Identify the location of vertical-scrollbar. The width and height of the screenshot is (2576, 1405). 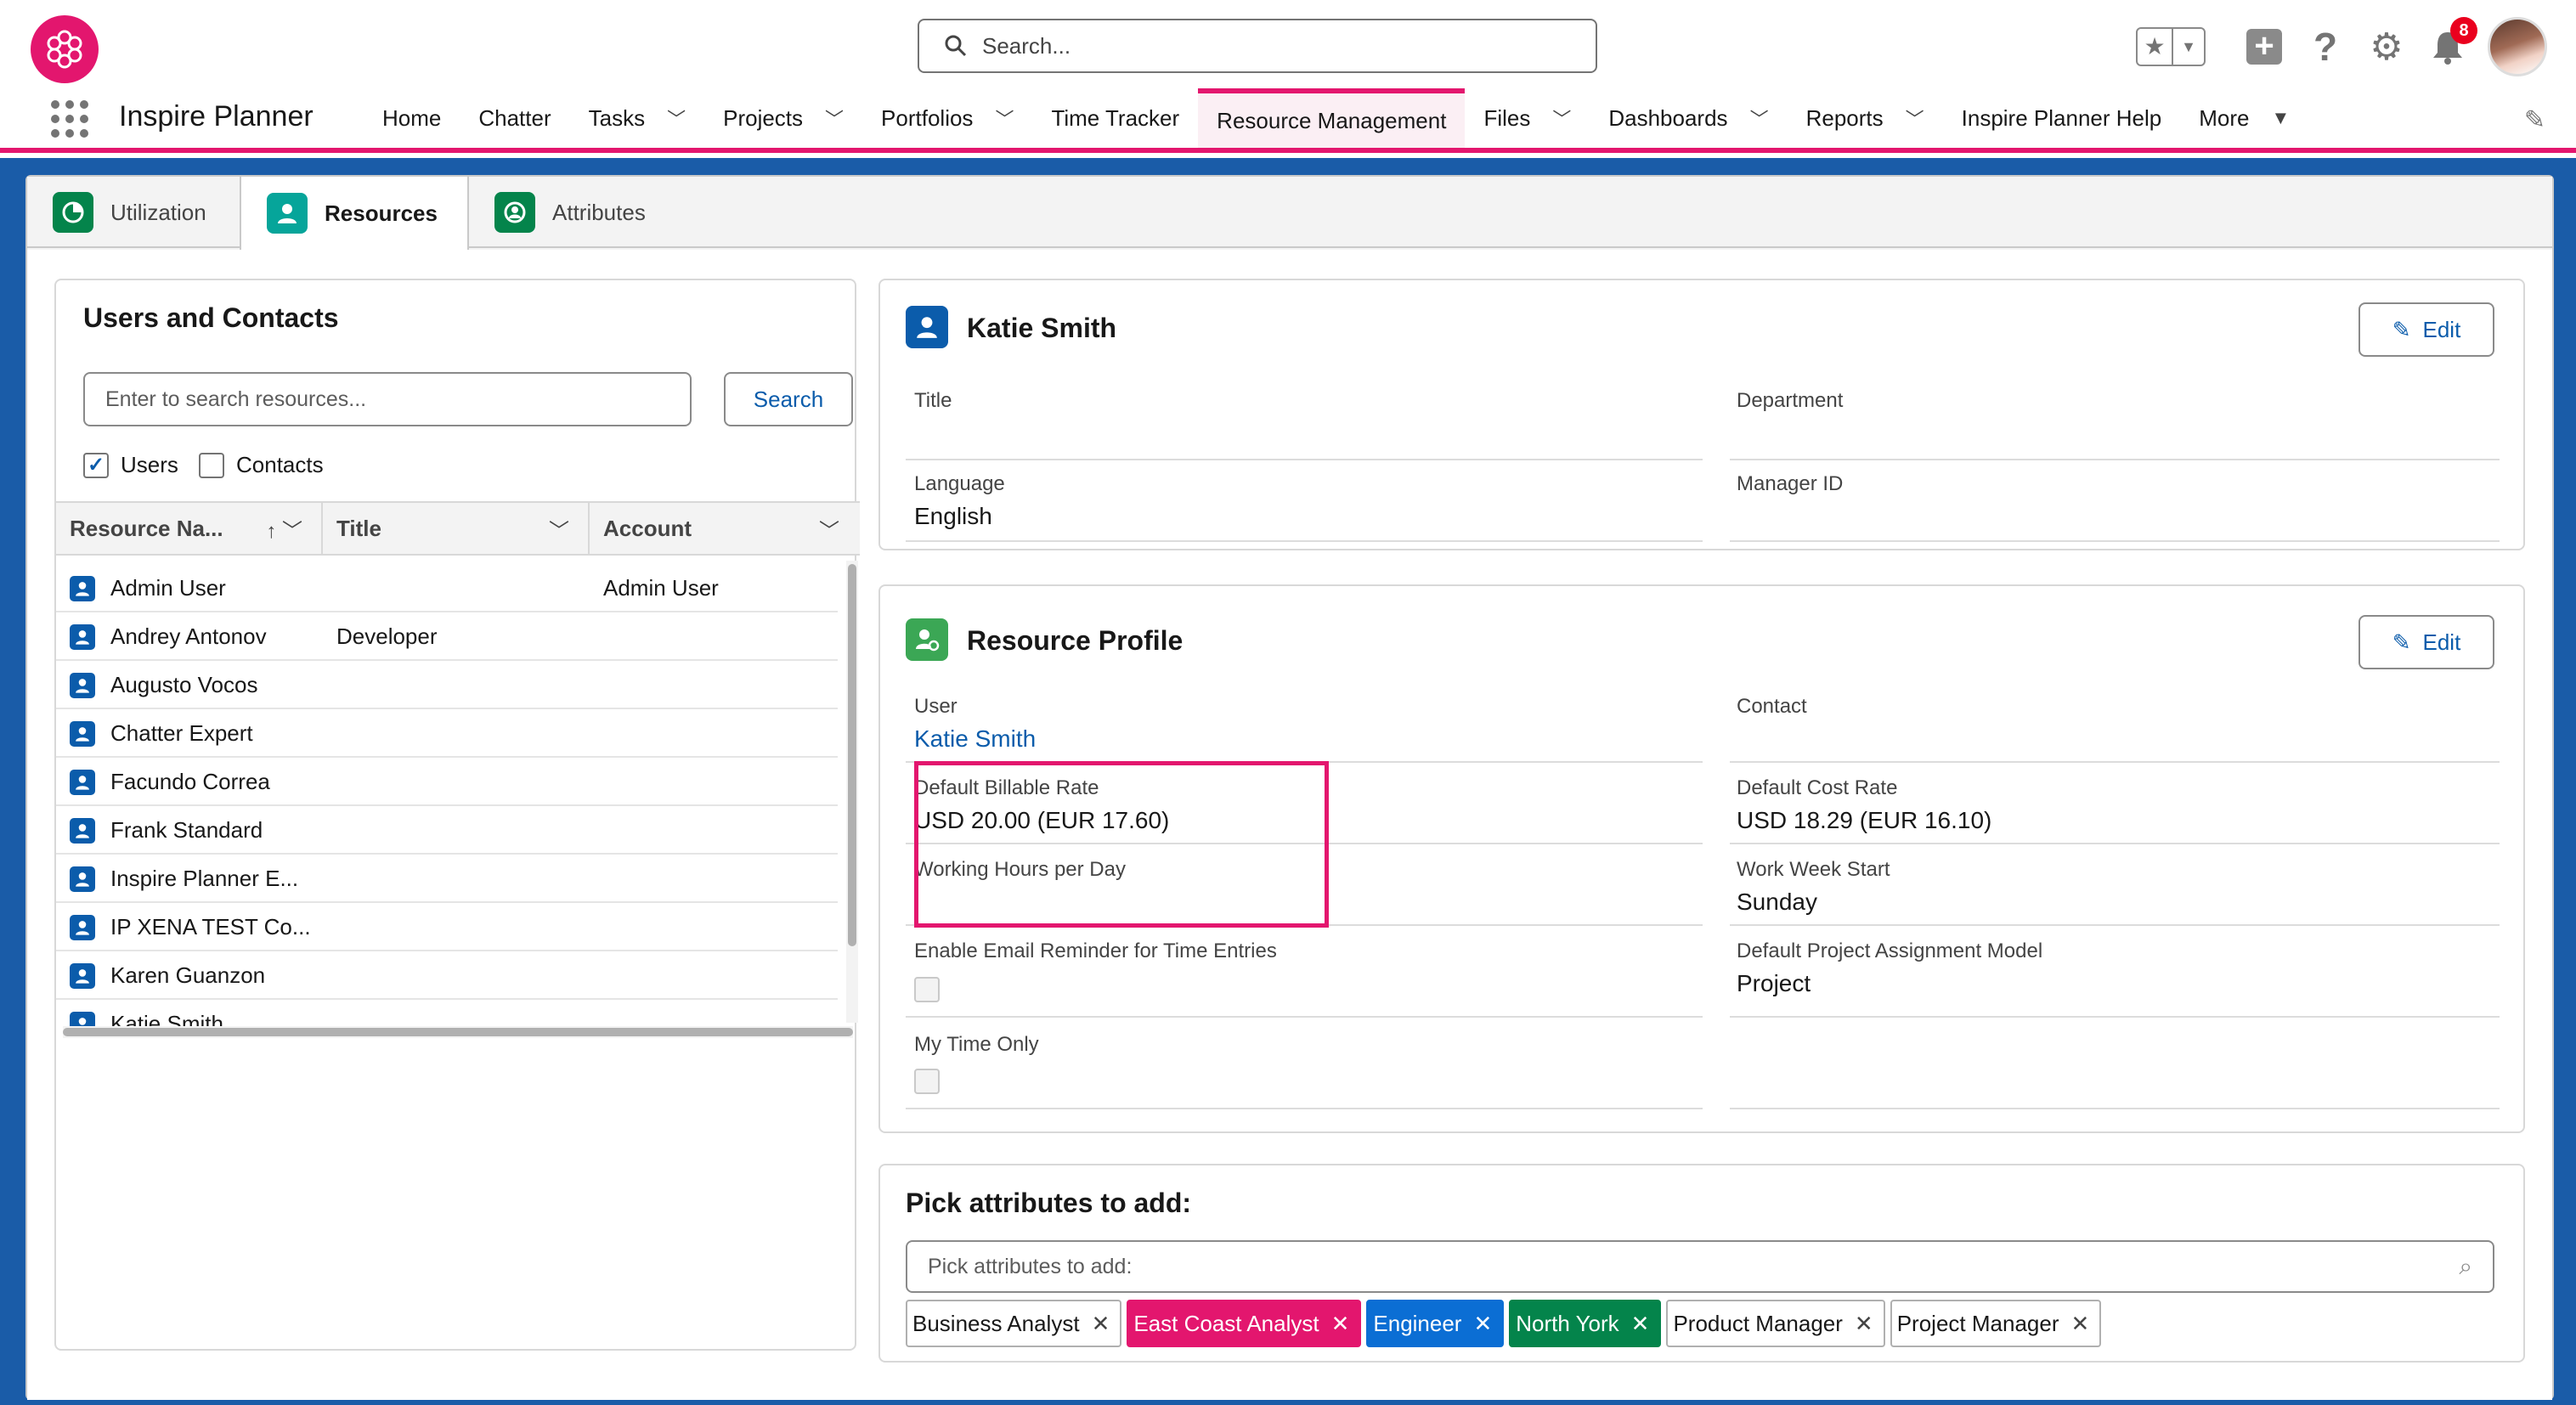
(852, 792).